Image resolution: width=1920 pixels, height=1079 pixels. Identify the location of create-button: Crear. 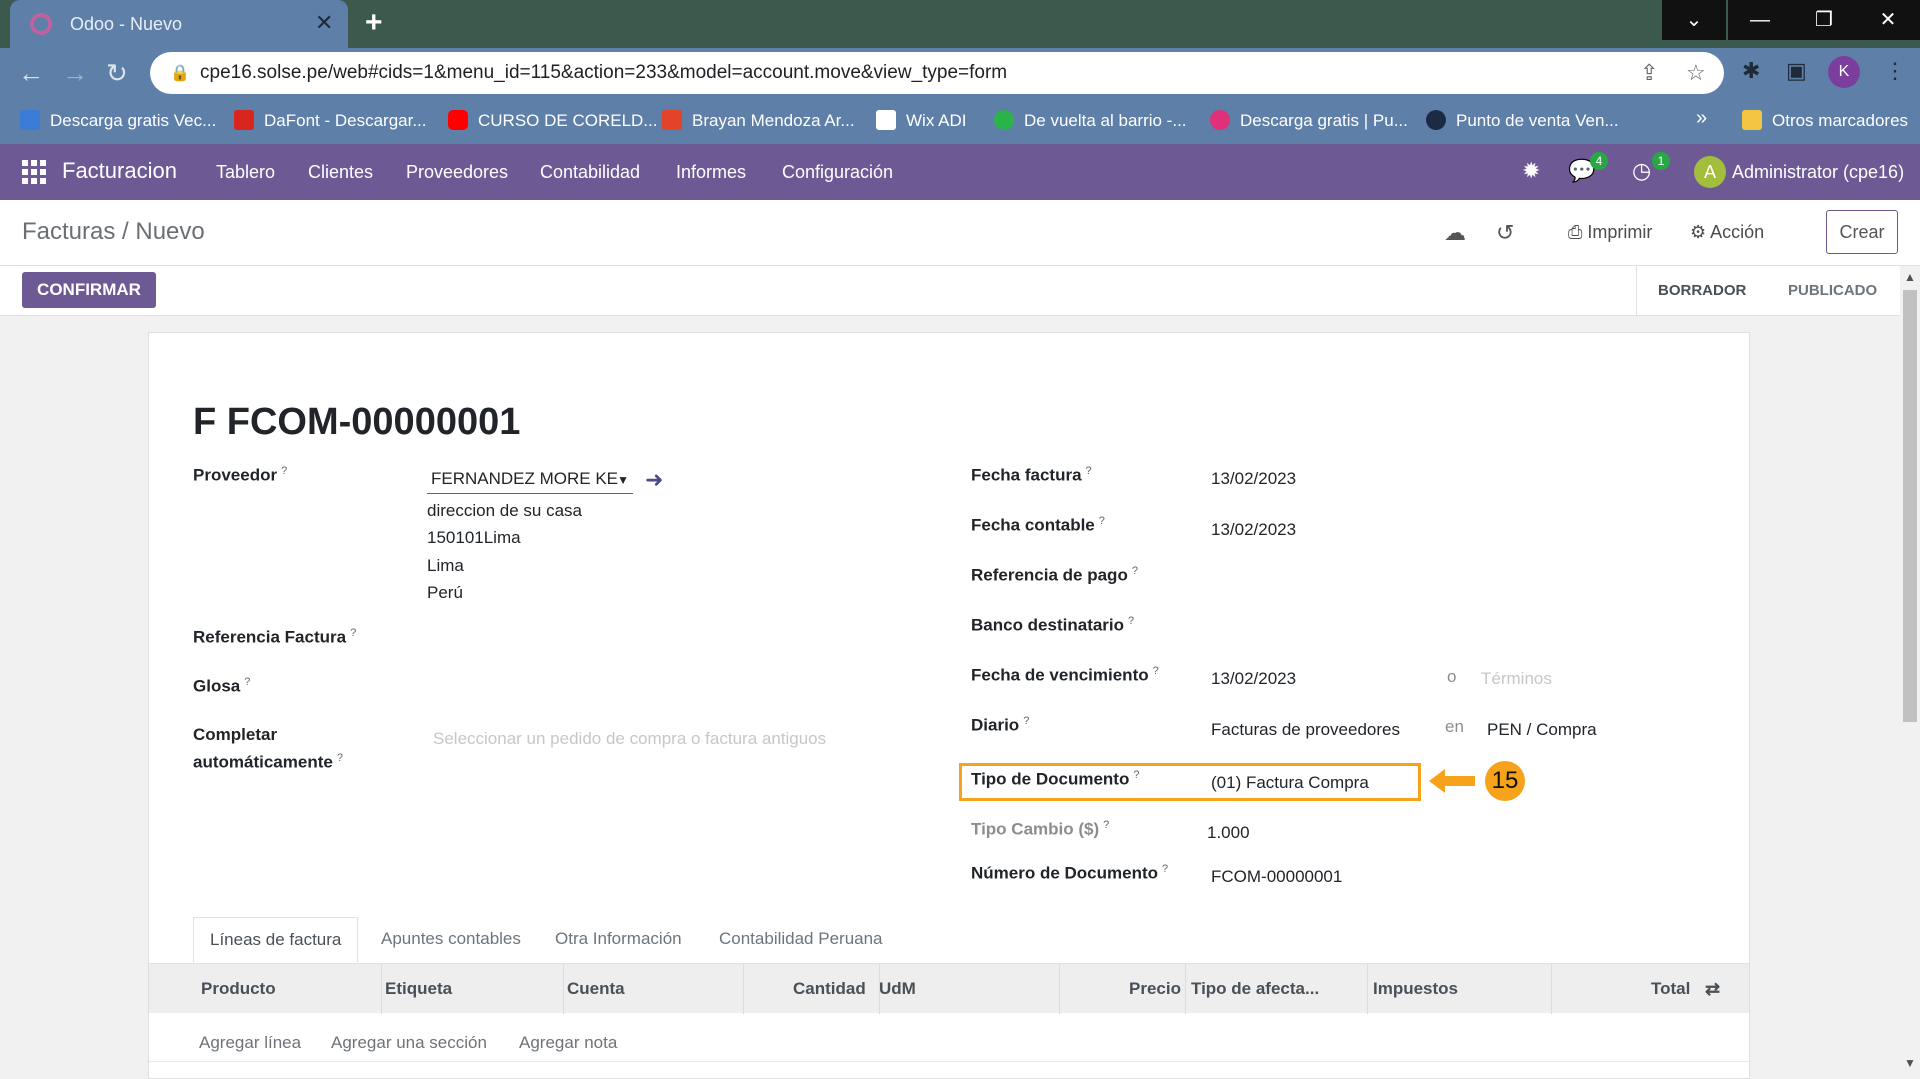
(1862, 232).